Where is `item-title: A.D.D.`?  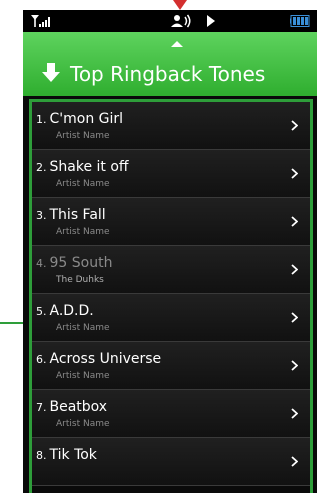
item-title: A.D.D. is located at coordinates (71, 311).